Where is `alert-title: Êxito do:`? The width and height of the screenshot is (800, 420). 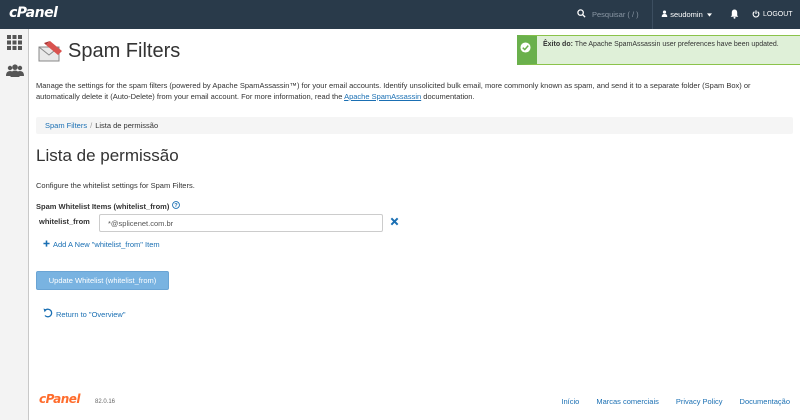 alert-title: Êxito do: is located at coordinates (558, 44).